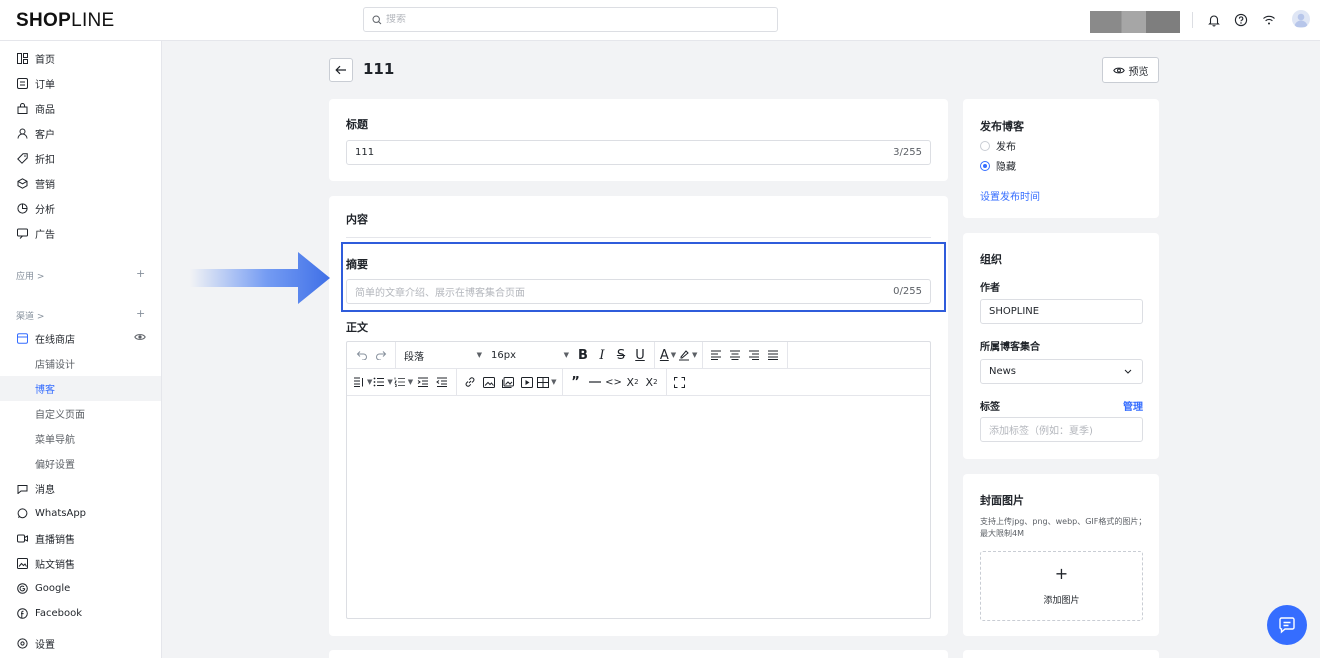 The height and width of the screenshot is (658, 1320). I want to click on help-icon, so click(1241, 20).